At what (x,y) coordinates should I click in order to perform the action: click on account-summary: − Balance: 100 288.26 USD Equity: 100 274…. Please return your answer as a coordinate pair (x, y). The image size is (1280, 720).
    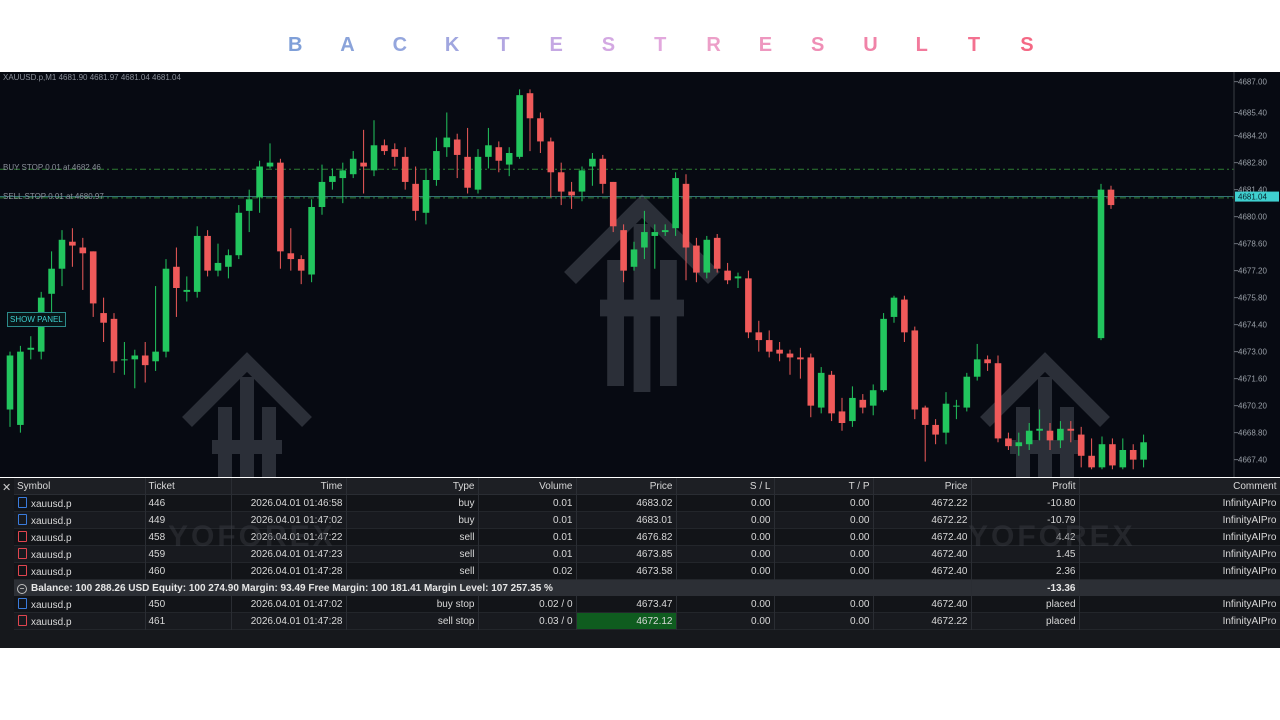
    Looking at the image, I should click on (493, 587).